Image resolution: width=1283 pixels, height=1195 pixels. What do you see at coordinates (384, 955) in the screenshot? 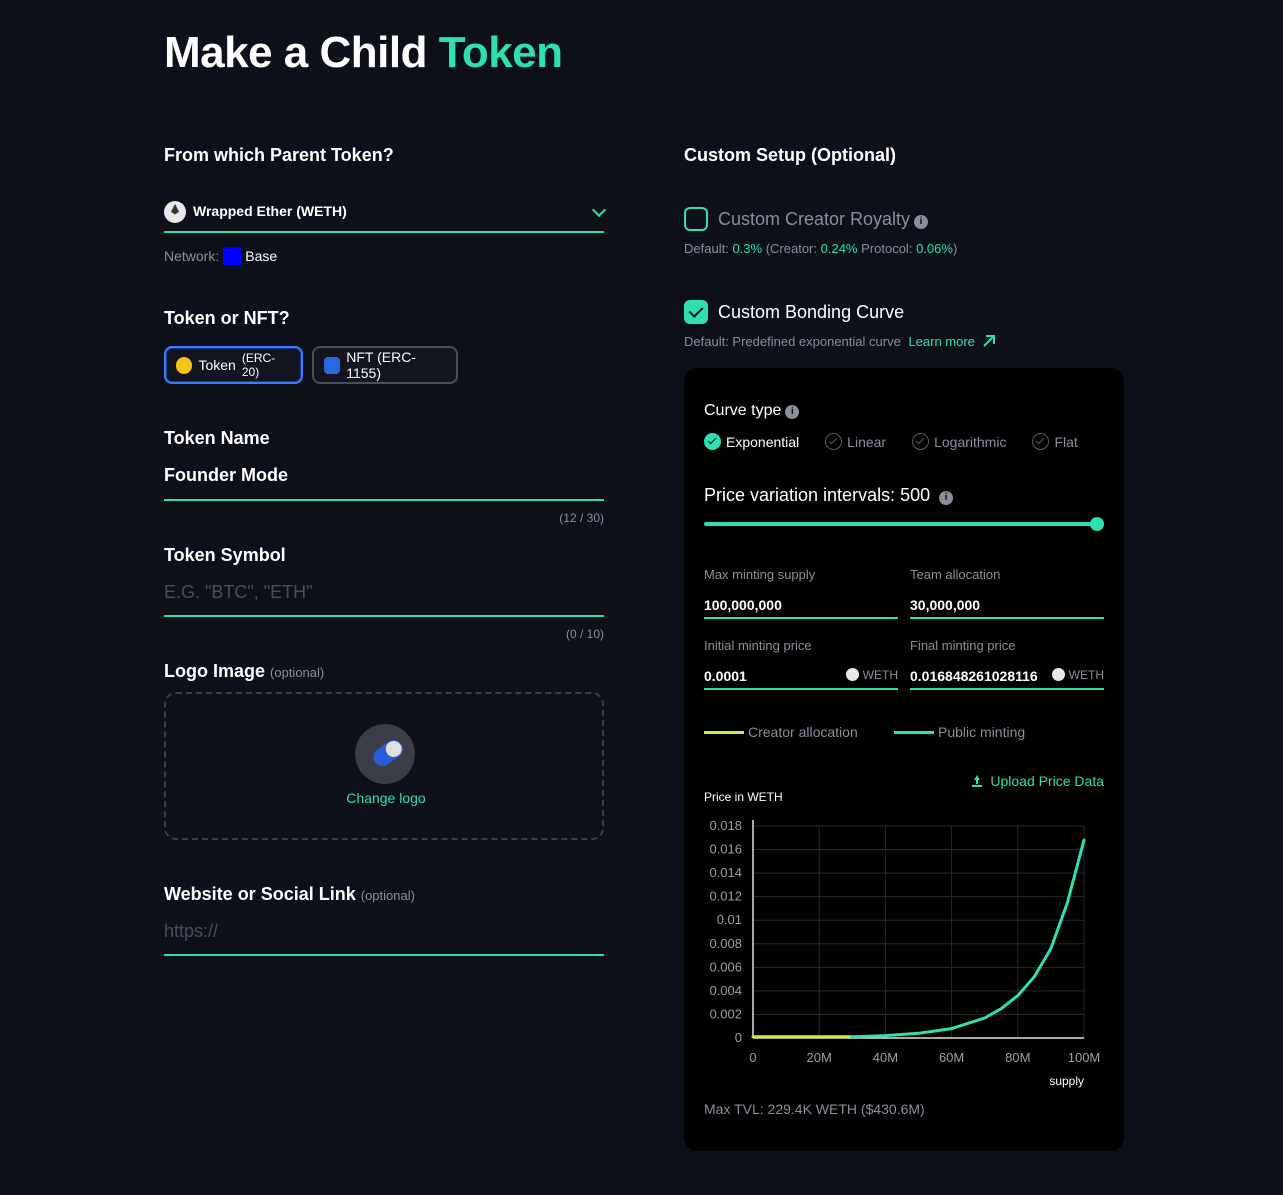
I see `website-underline` at bounding box center [384, 955].